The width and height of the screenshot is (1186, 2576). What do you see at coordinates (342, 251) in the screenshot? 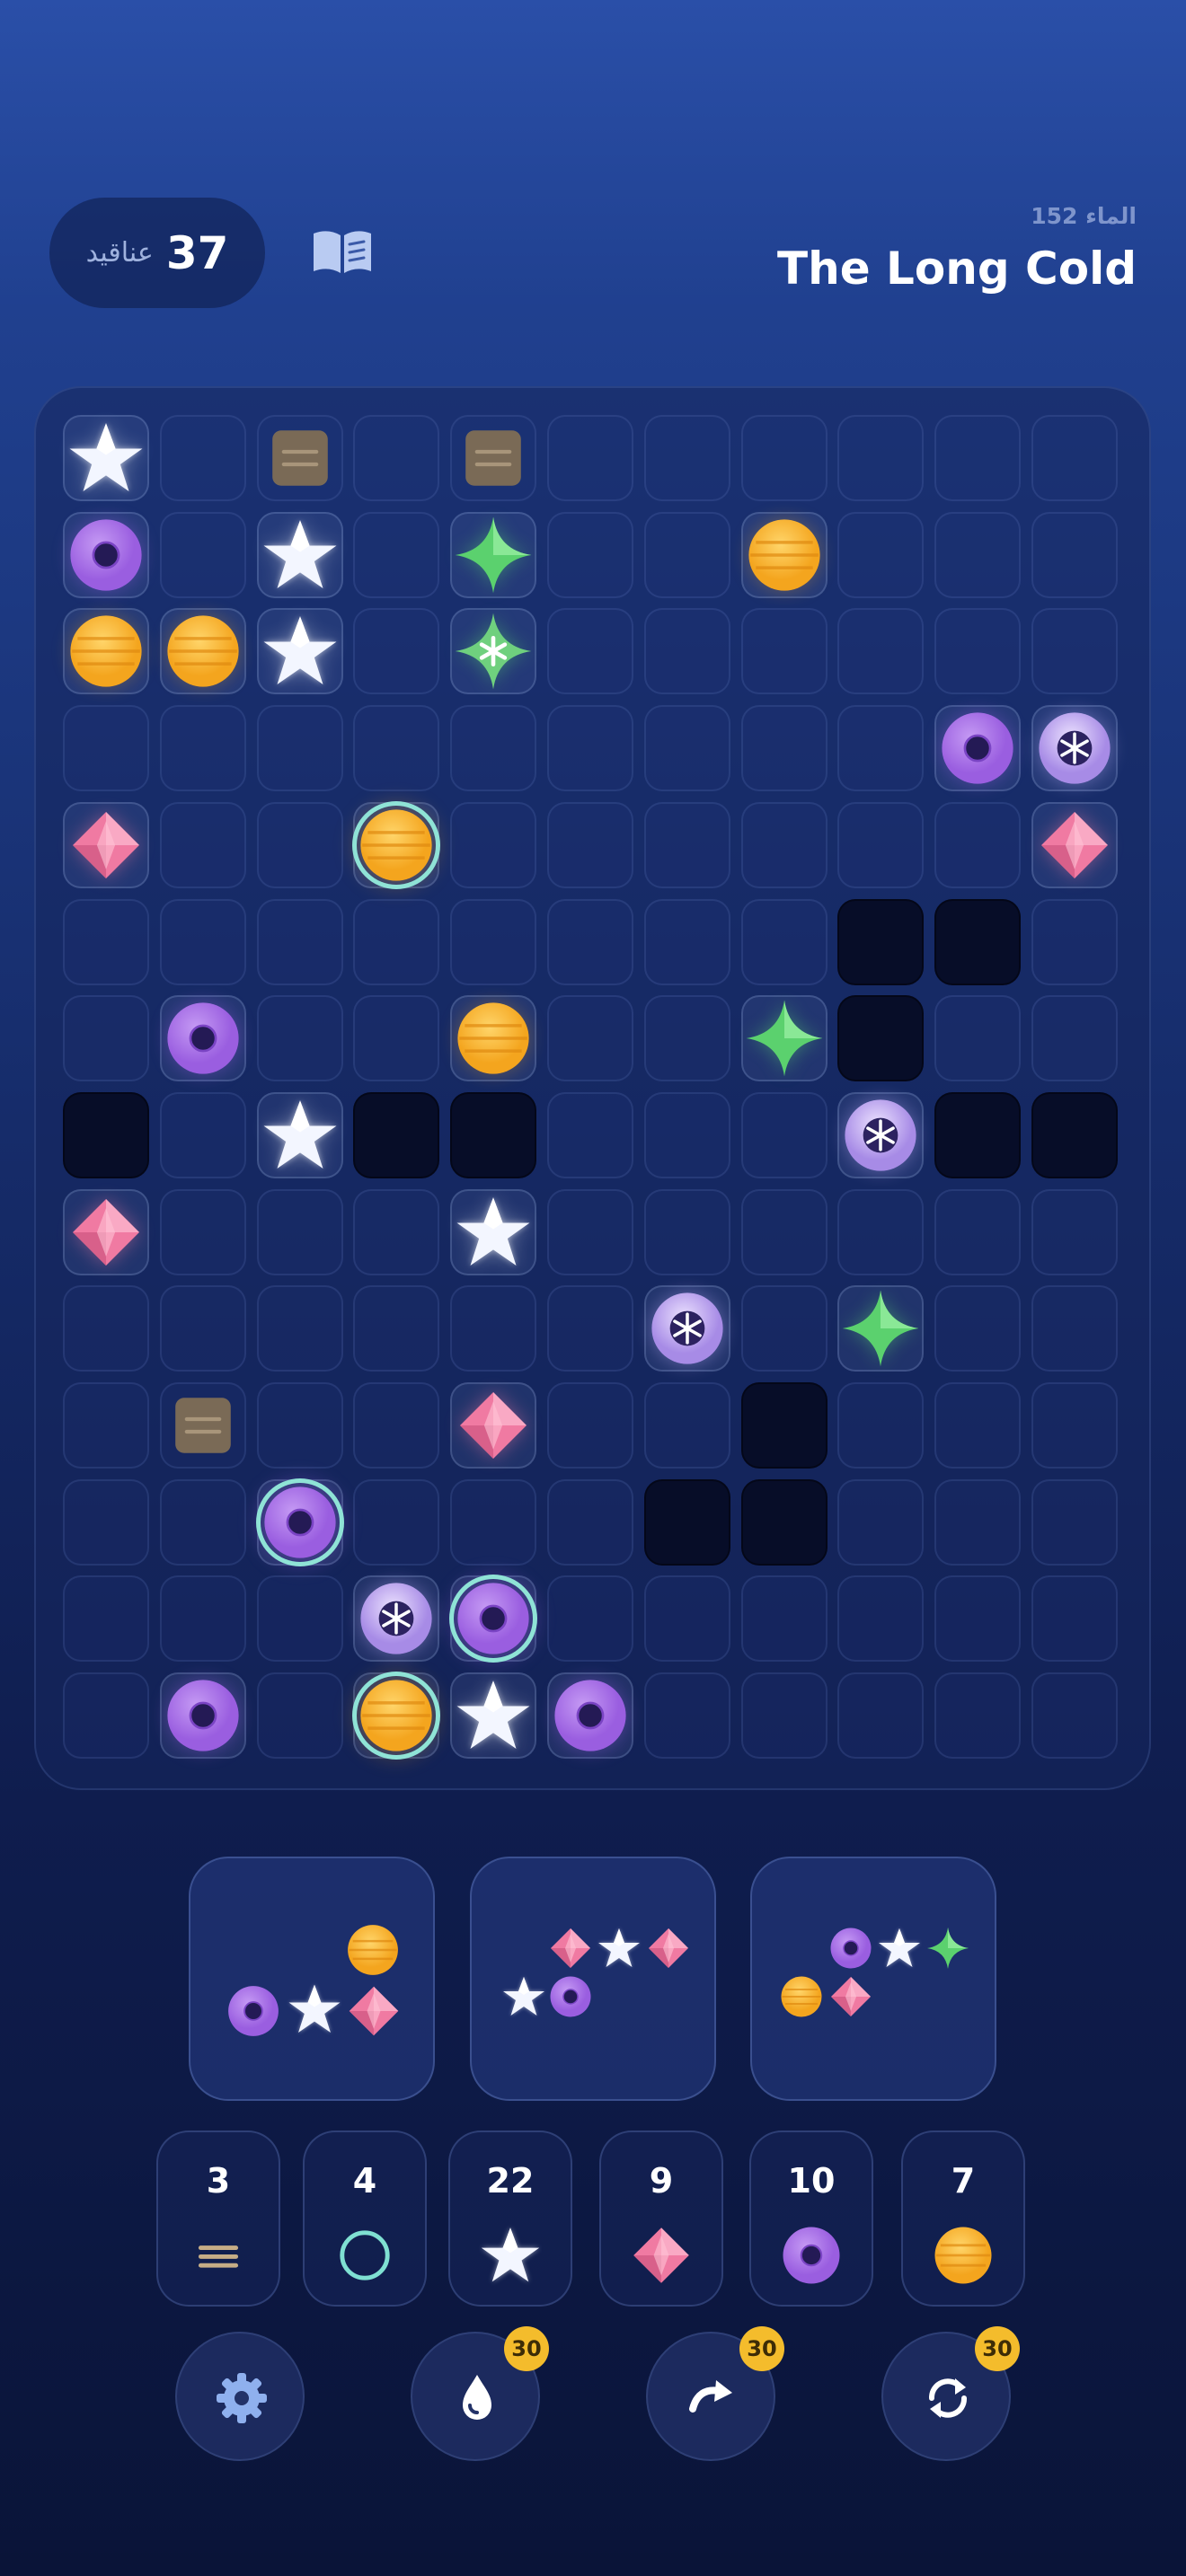
I see `book-icon` at bounding box center [342, 251].